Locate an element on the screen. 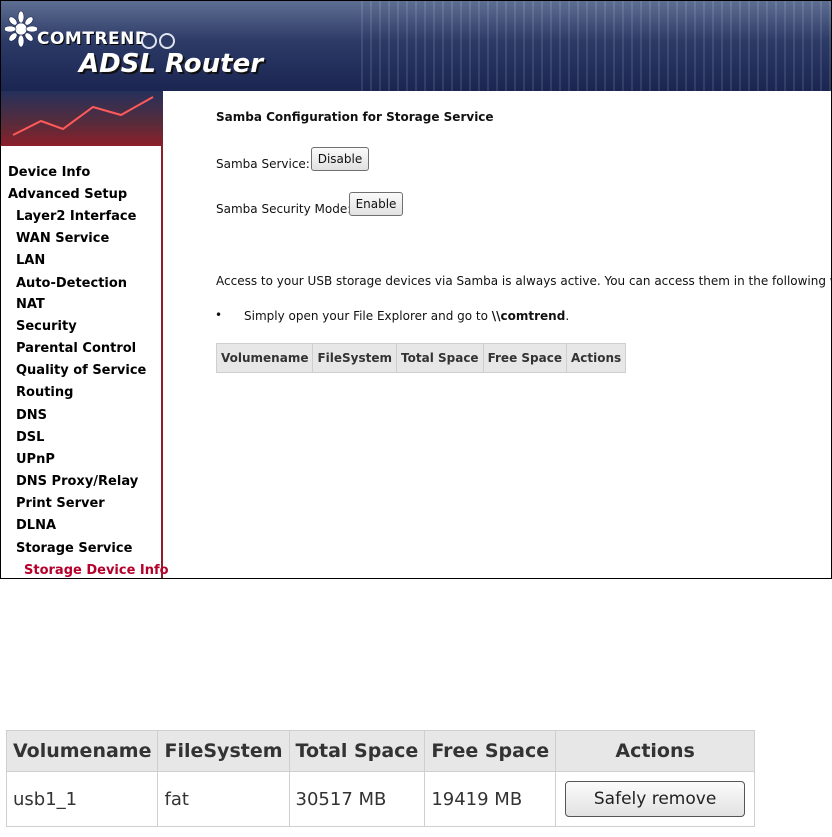 The width and height of the screenshot is (832, 837). sidebar-item-dns: DNS is located at coordinates (31, 415).